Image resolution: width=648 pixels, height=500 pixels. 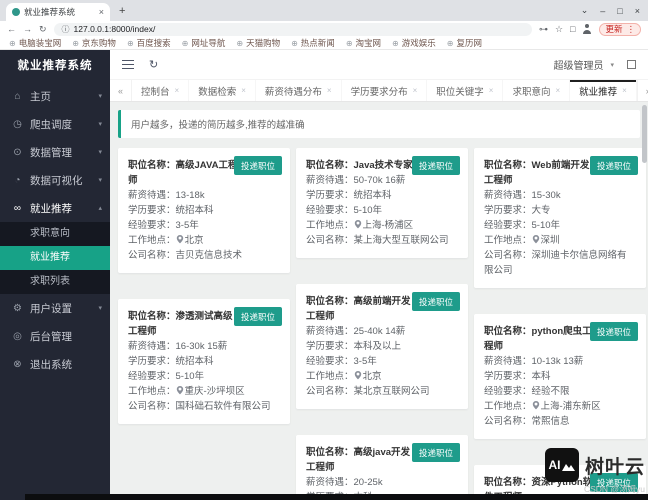 What do you see at coordinates (17, 336) in the screenshot?
I see `admin-icon: ◎` at bounding box center [17, 336].